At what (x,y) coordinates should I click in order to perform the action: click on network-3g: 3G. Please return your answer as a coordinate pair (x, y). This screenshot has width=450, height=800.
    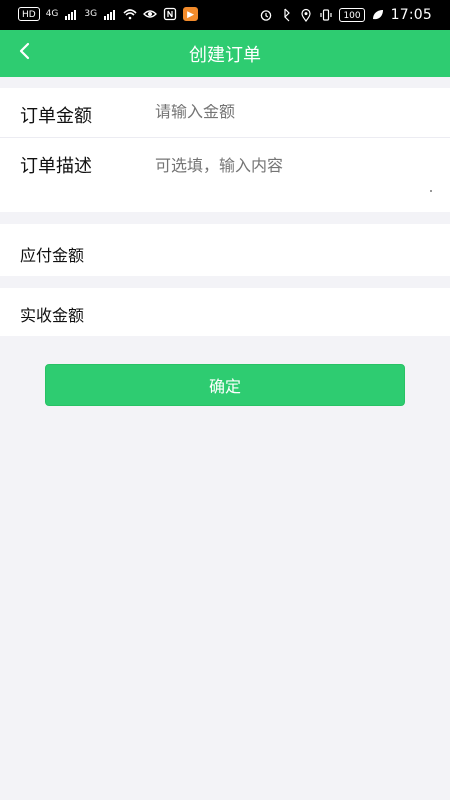
    Looking at the image, I should click on (91, 14).